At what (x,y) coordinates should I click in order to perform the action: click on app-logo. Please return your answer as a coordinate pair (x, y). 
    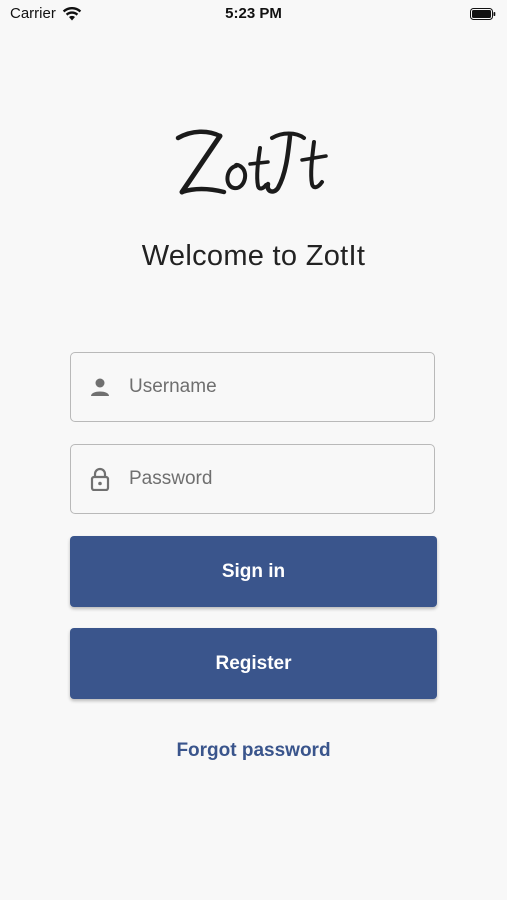
    Looking at the image, I should click on (253, 163).